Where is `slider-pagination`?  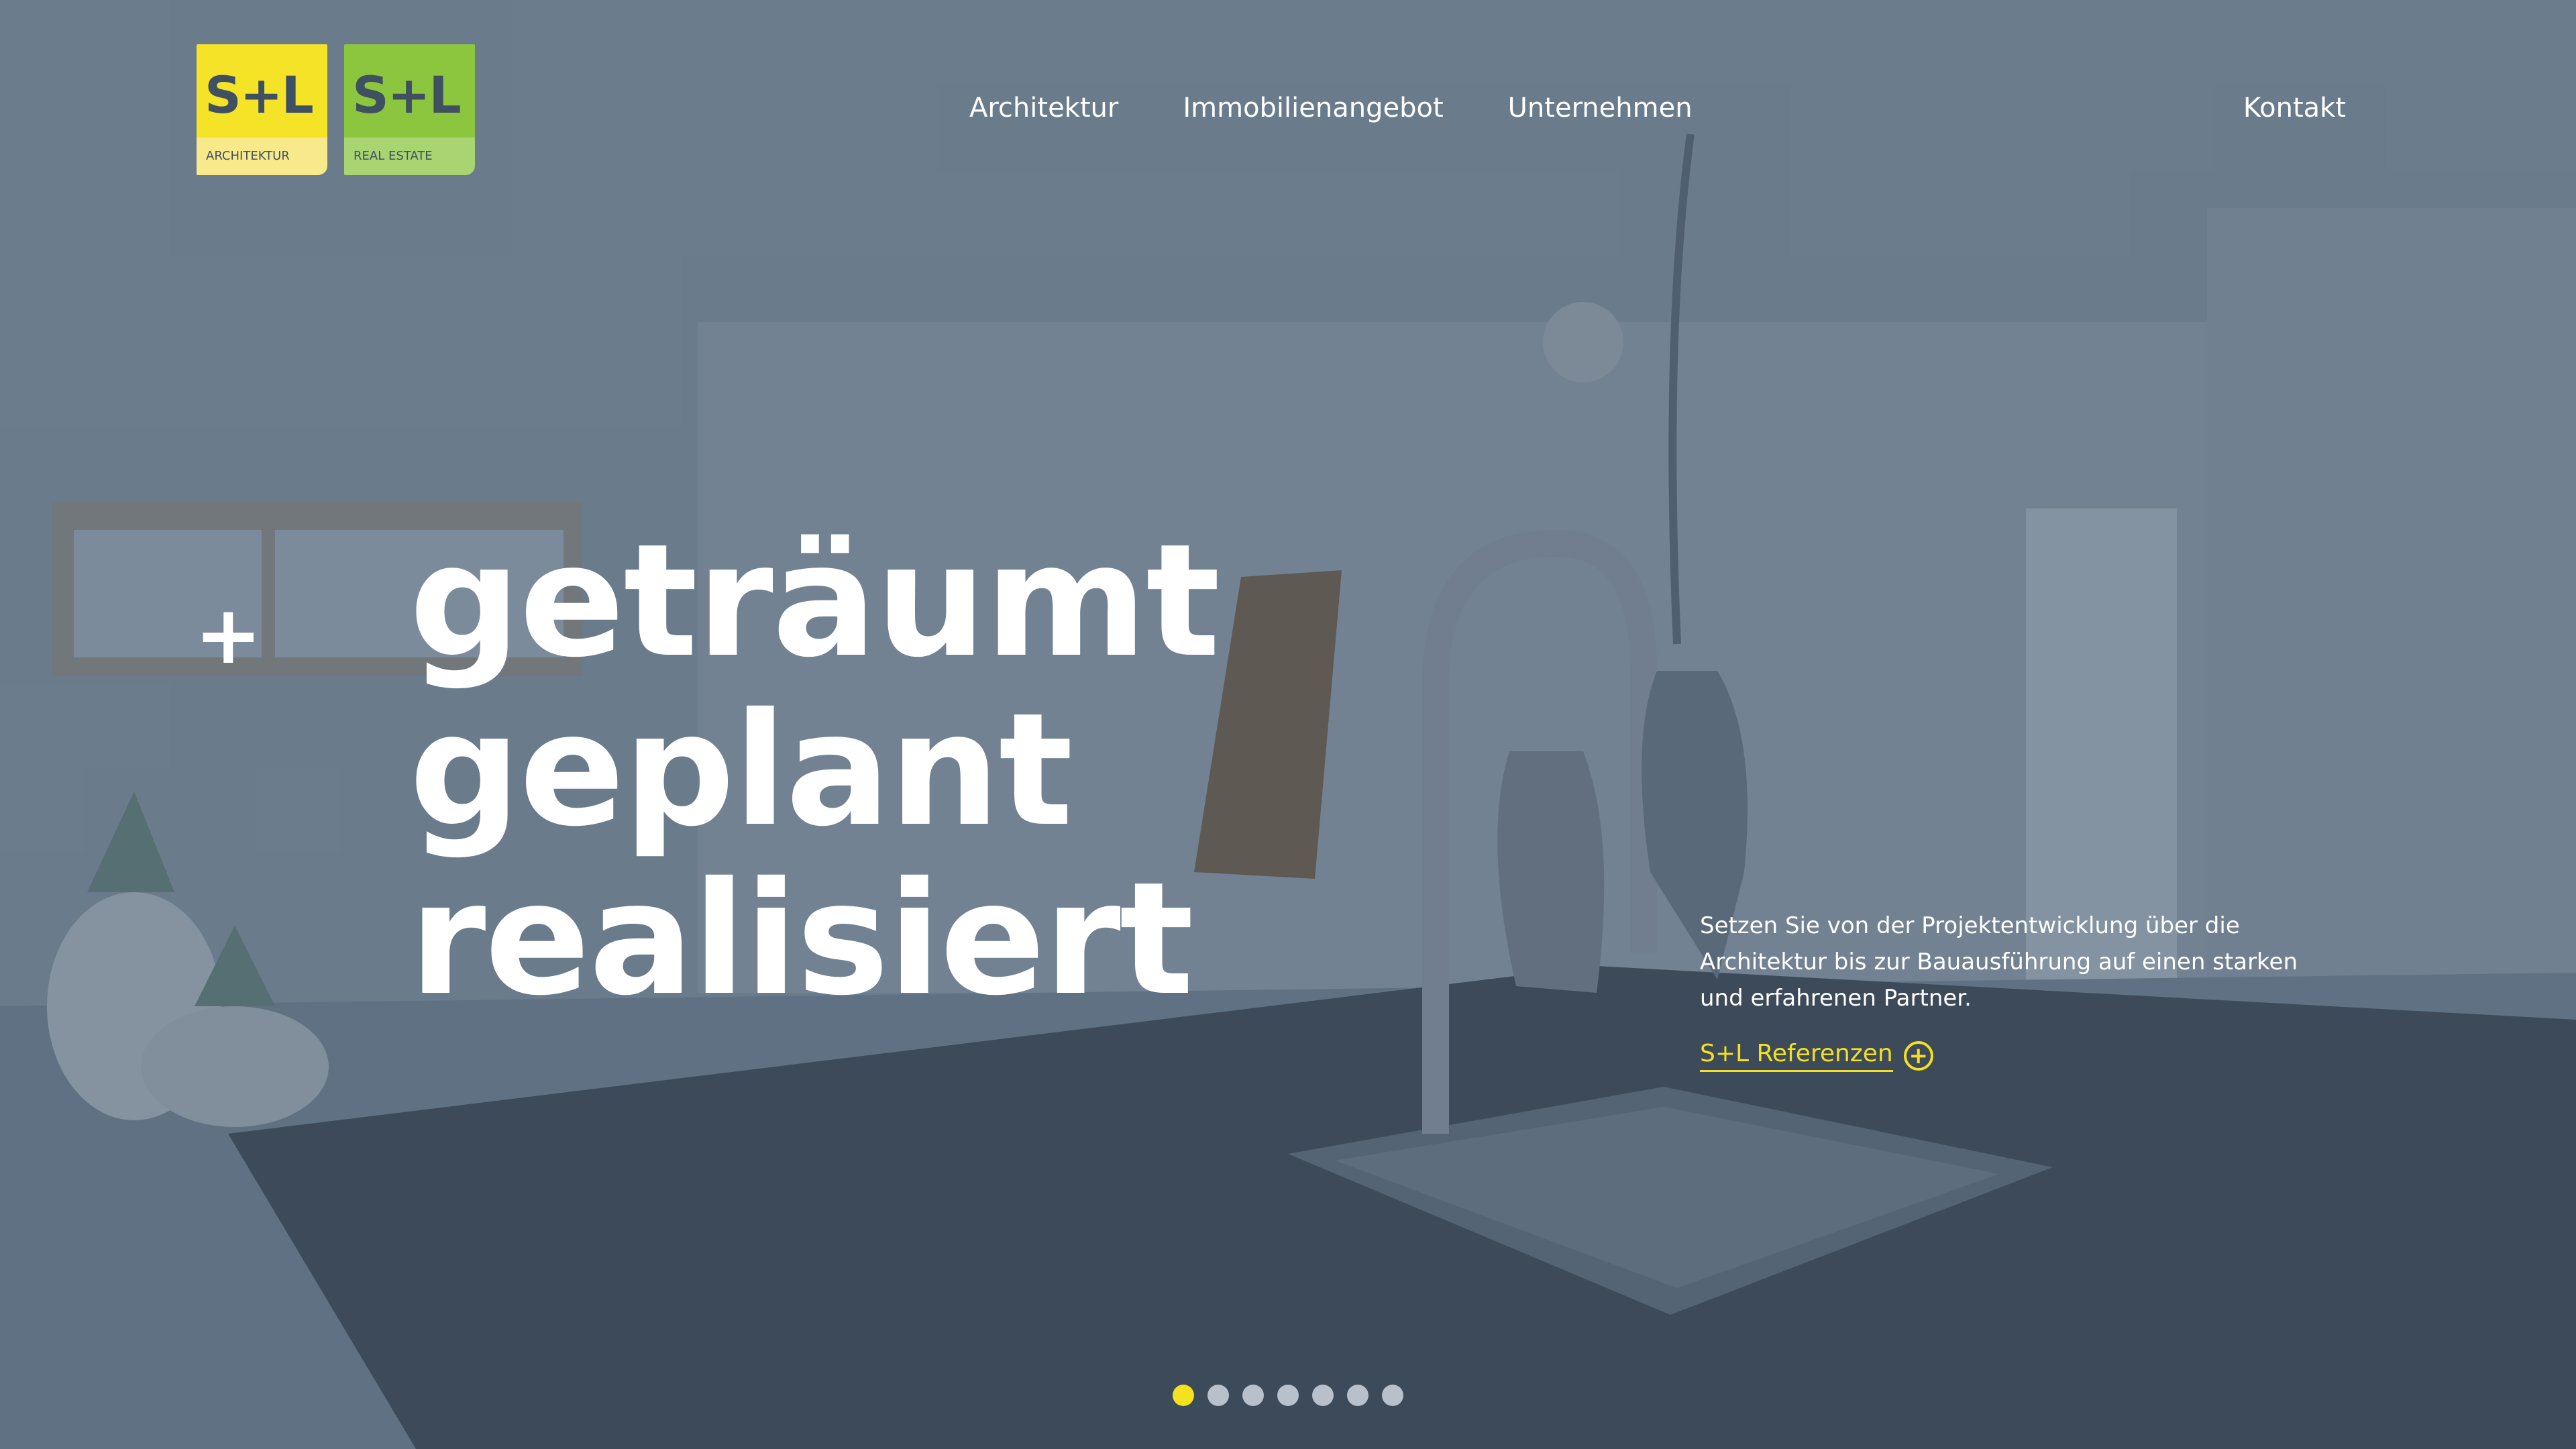 slider-pagination is located at coordinates (1288, 1395).